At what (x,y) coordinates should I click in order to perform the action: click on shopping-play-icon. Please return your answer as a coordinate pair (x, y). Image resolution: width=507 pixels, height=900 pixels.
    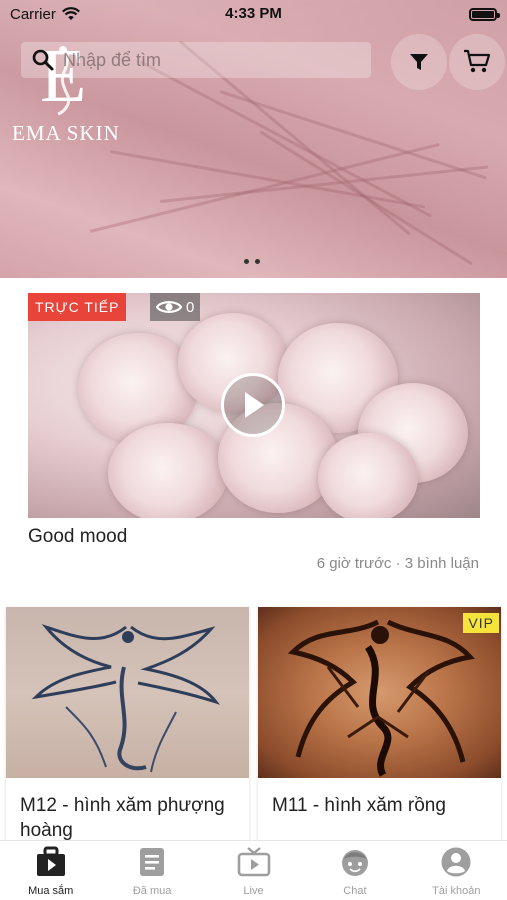
    Looking at the image, I should click on (50, 861).